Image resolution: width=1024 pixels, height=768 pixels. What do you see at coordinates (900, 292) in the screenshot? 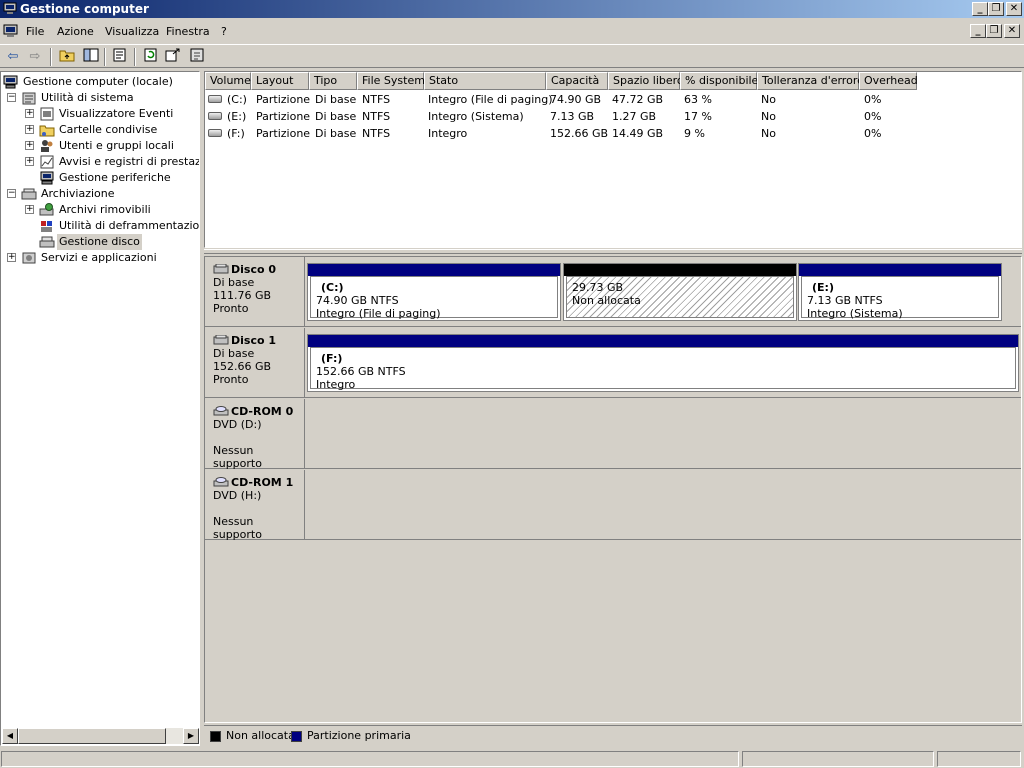
I see `partition-e: (E:) 7.13 GB NTFS Integro (Sistema)` at bounding box center [900, 292].